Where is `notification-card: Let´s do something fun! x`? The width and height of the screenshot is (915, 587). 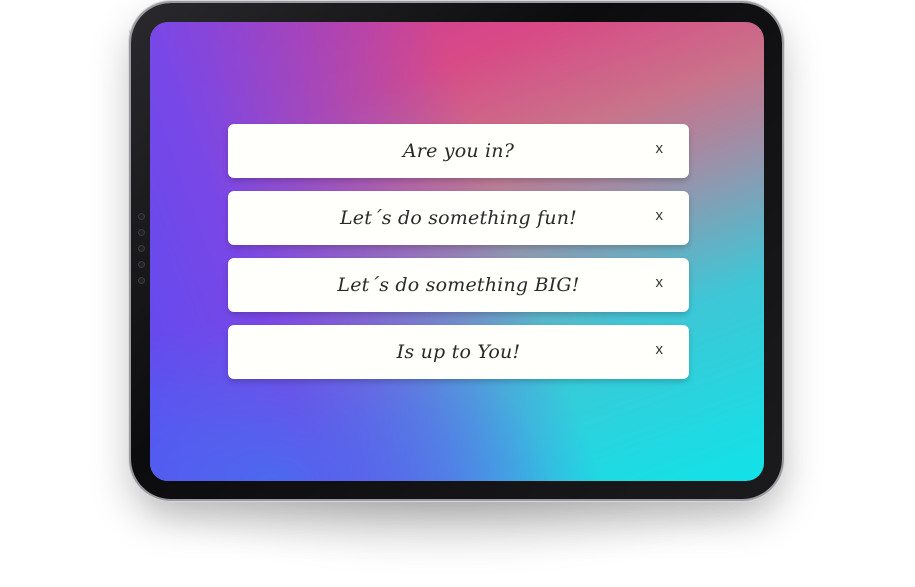
notification-card: Let´s do something fun! x is located at coordinates (458, 218).